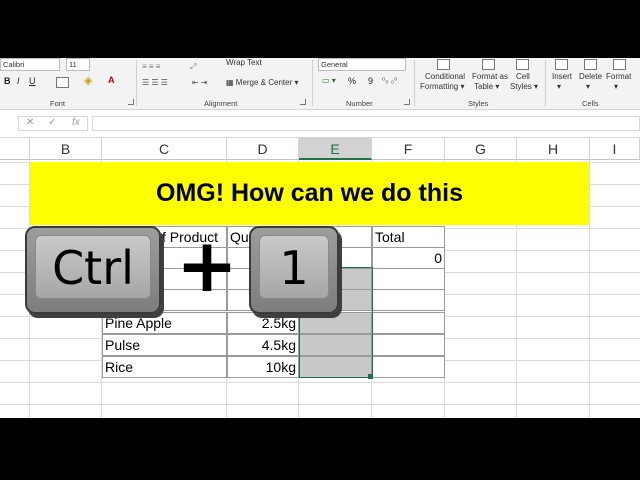 The image size is (640, 480). I want to click on underline-button: U, so click(32, 81).